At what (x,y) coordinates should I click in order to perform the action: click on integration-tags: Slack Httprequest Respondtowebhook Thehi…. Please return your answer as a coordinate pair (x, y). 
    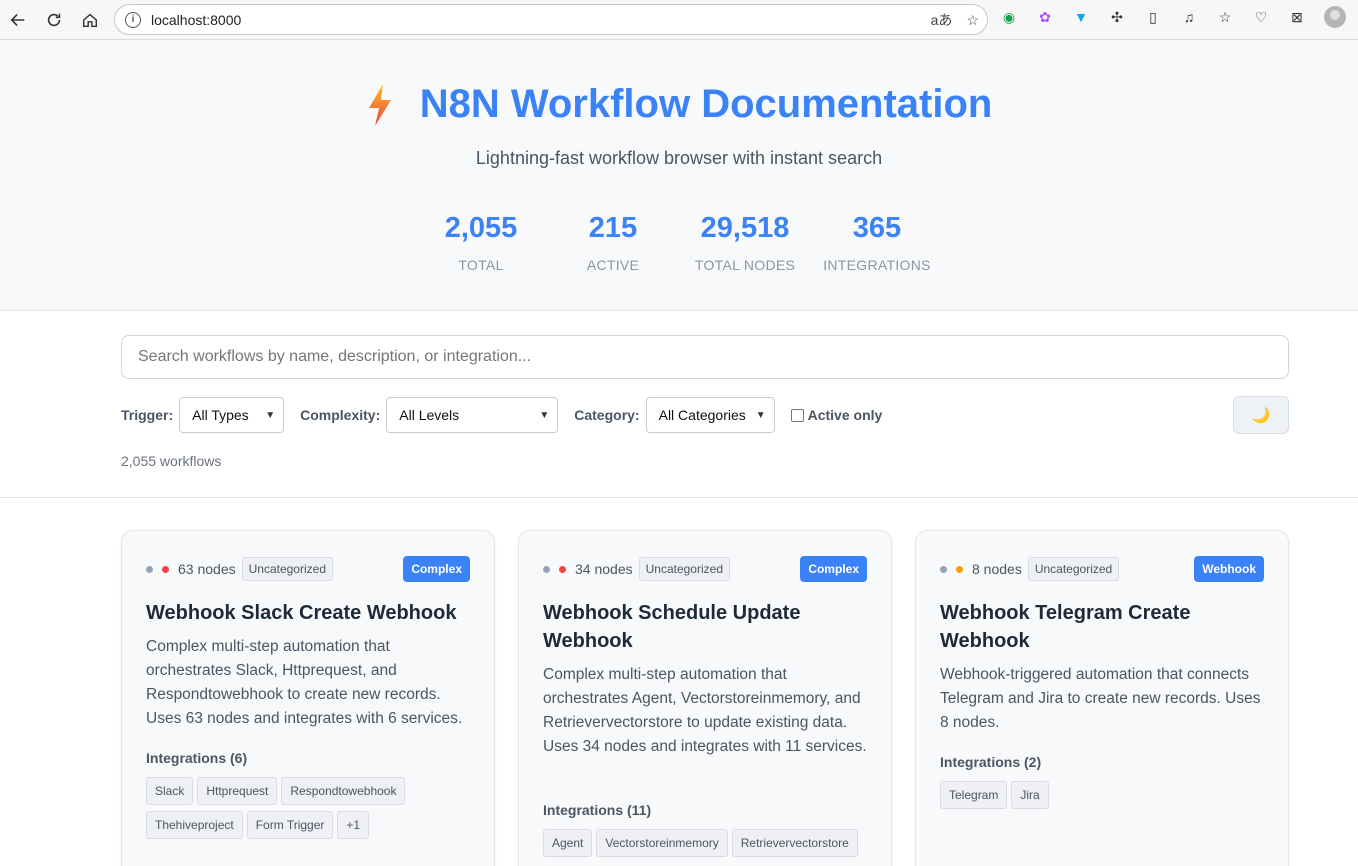
    Looking at the image, I should click on (311, 808).